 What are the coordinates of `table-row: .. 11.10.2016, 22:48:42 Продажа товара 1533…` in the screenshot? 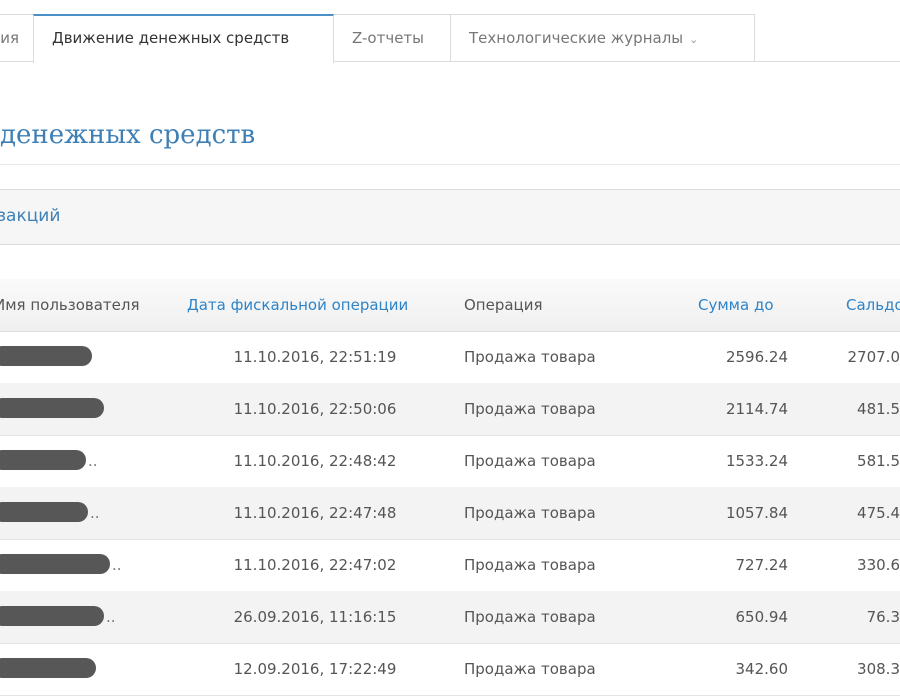 It's located at (450, 461).